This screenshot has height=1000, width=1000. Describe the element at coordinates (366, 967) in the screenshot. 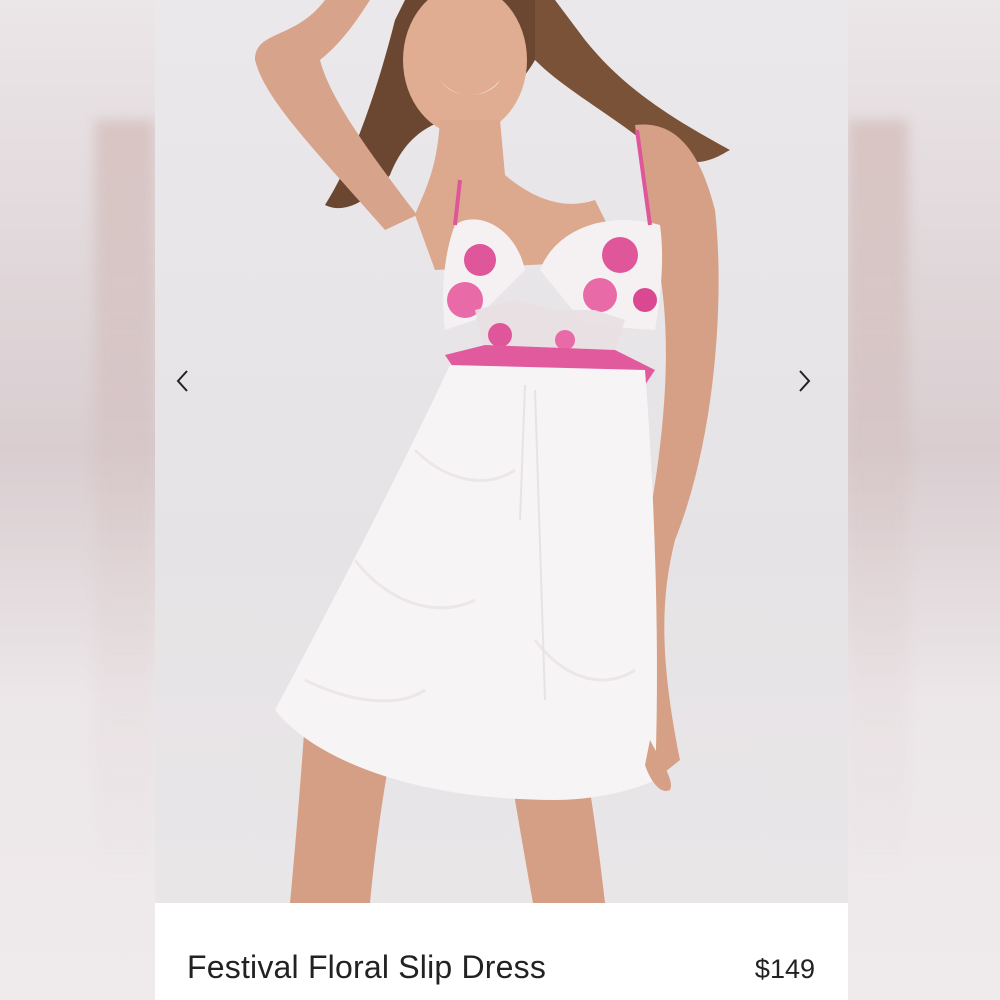

I see `product-title: Festival Floral Slip Dress` at that location.